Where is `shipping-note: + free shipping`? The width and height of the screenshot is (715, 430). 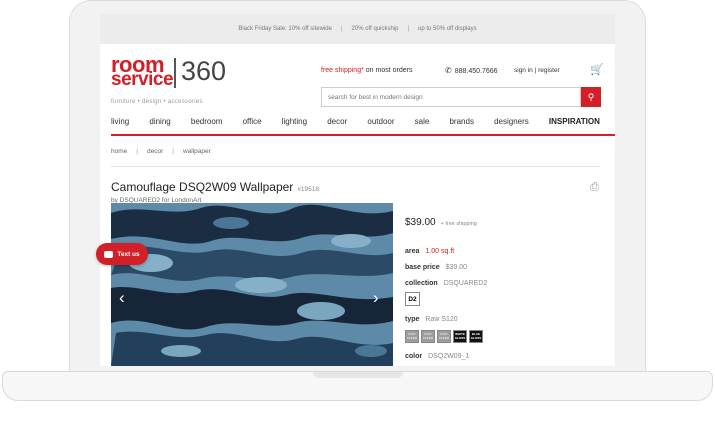
shipping-note: + free shipping is located at coordinates (458, 224).